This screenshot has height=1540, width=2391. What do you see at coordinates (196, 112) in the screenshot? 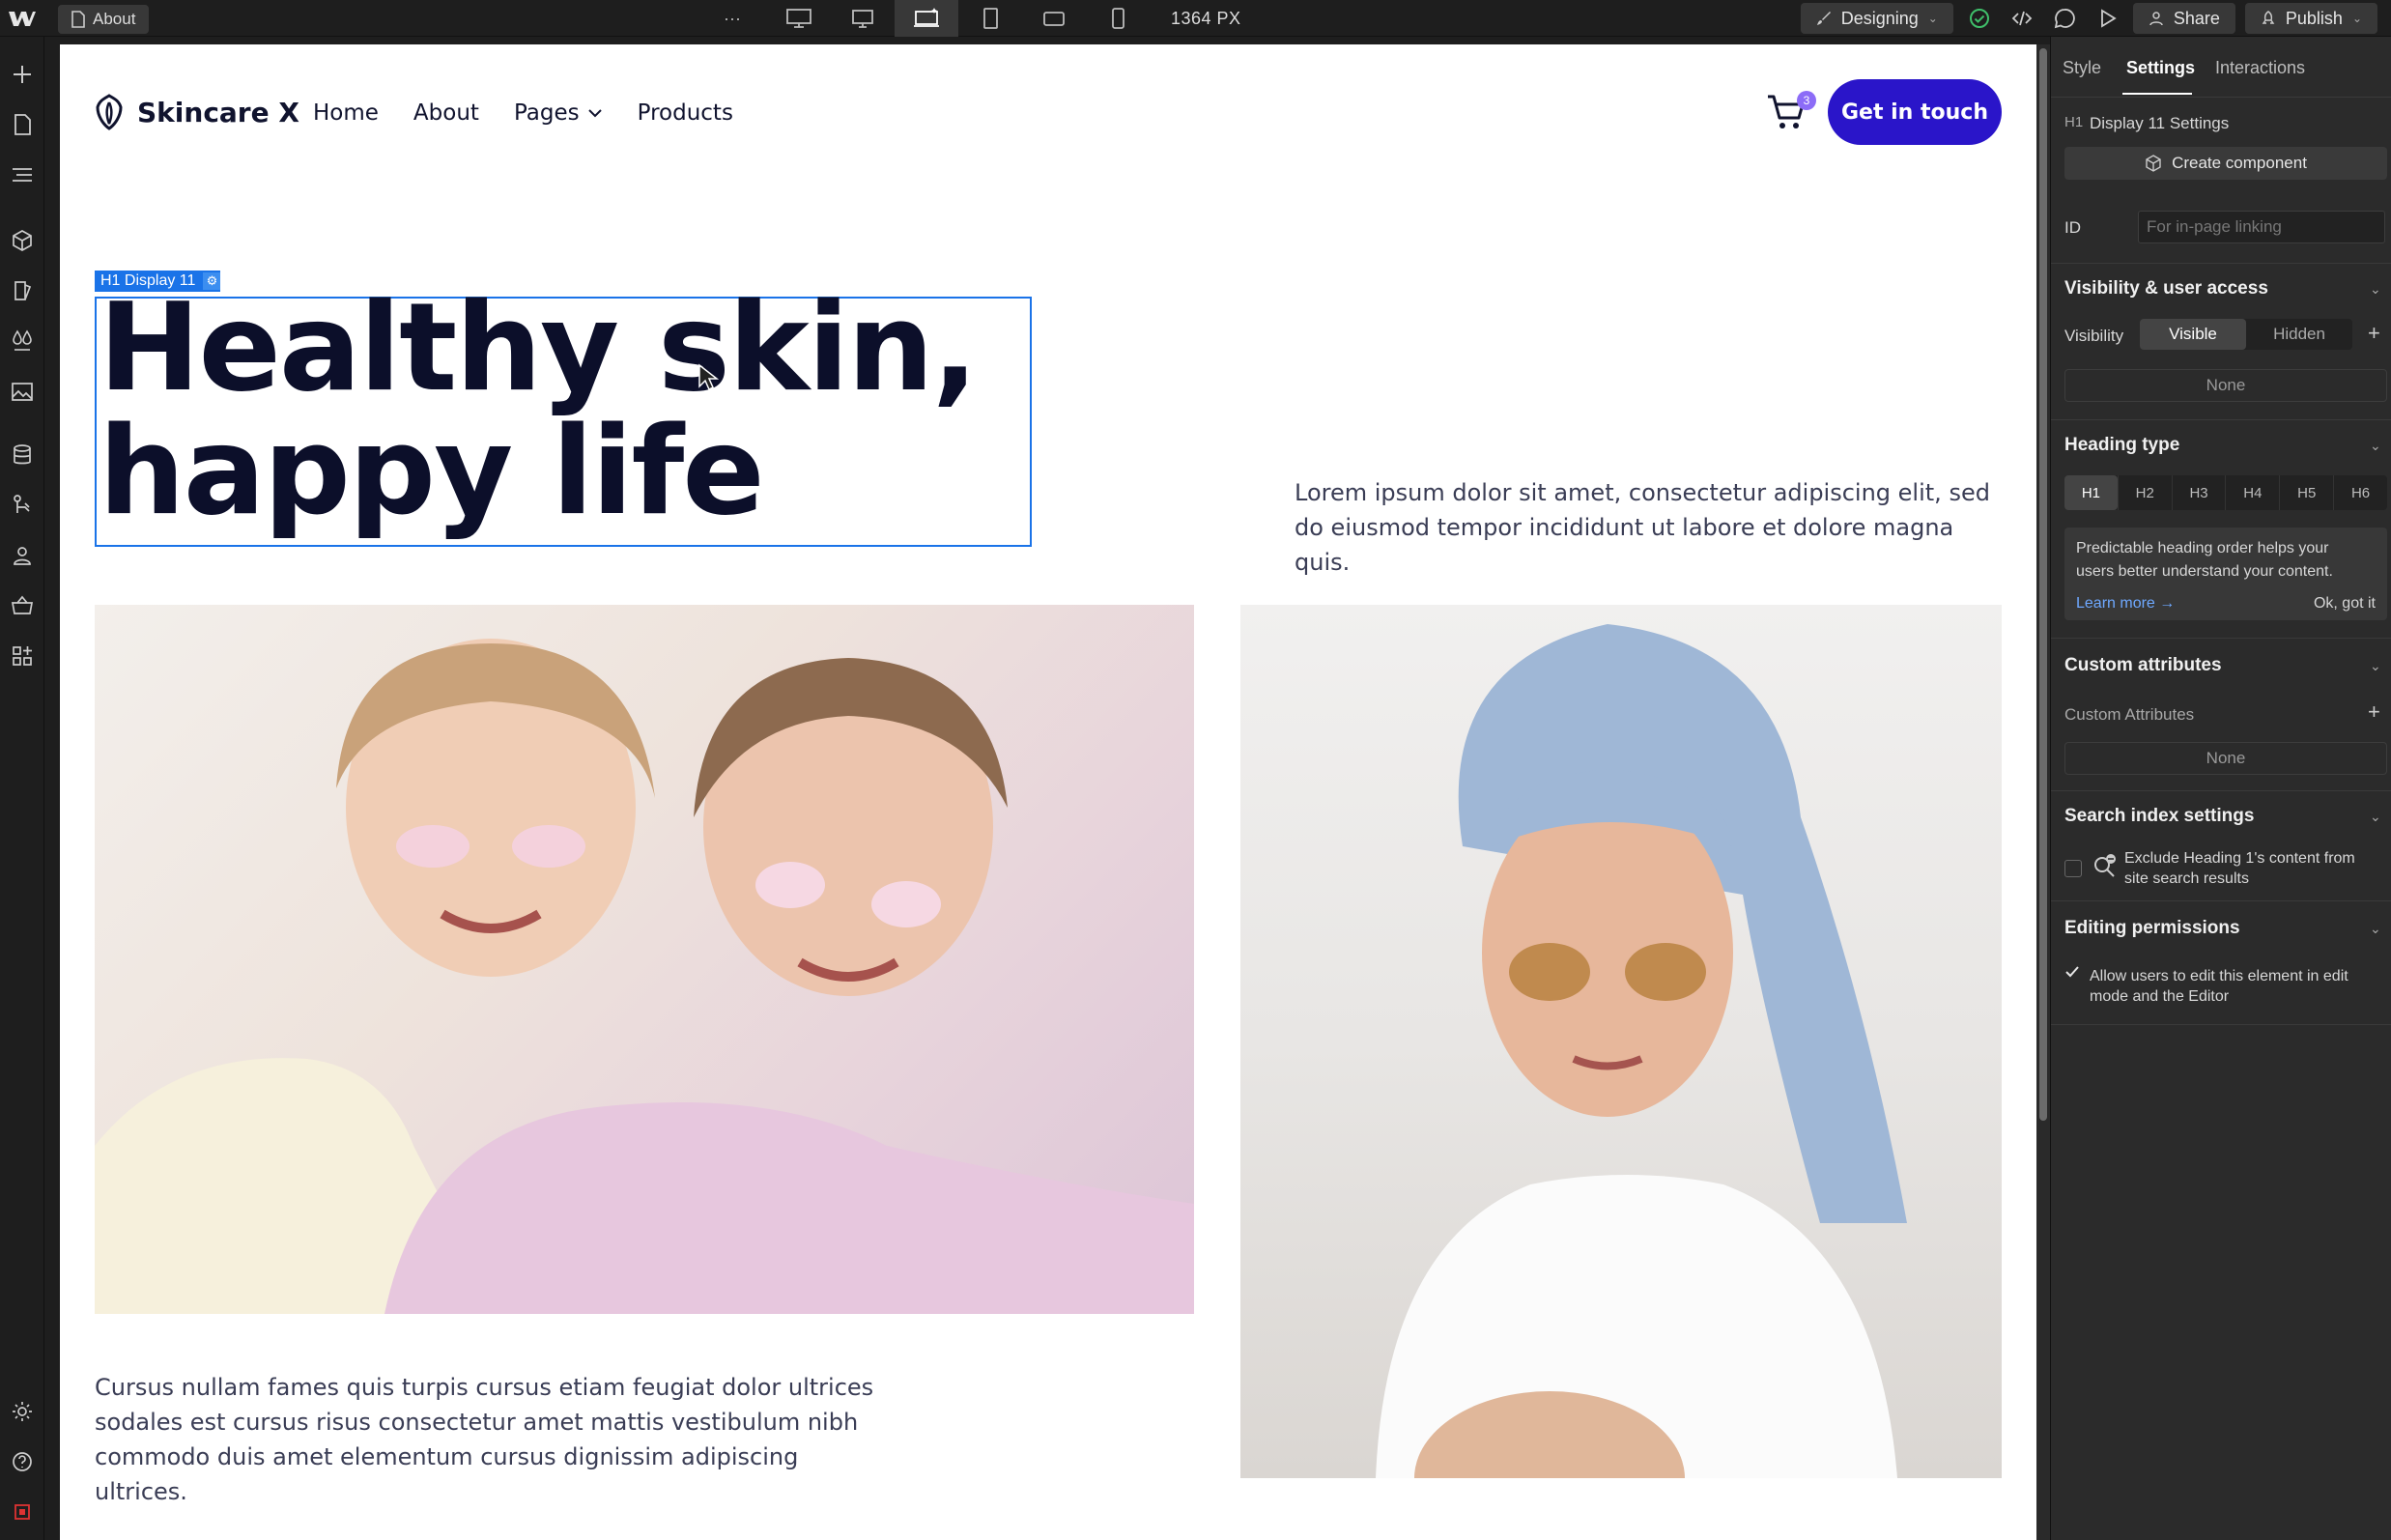
I see `site-brand: Skincare X` at bounding box center [196, 112].